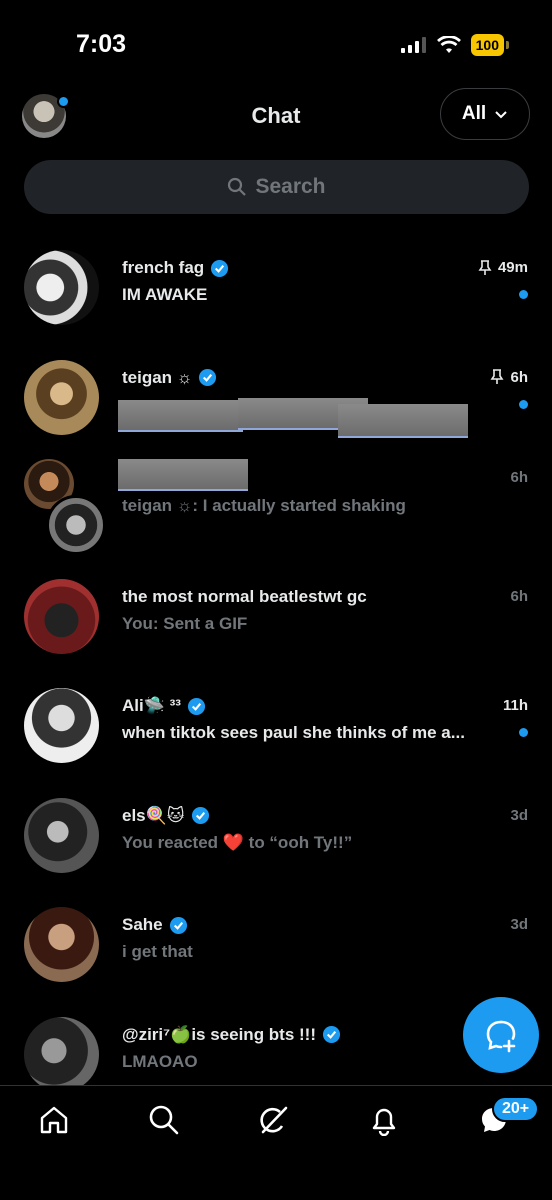  What do you see at coordinates (276, 831) in the screenshot?
I see `chat-item: els🍭🐱 You reacted ❤️ to “ooh Ty!!” 3d` at bounding box center [276, 831].